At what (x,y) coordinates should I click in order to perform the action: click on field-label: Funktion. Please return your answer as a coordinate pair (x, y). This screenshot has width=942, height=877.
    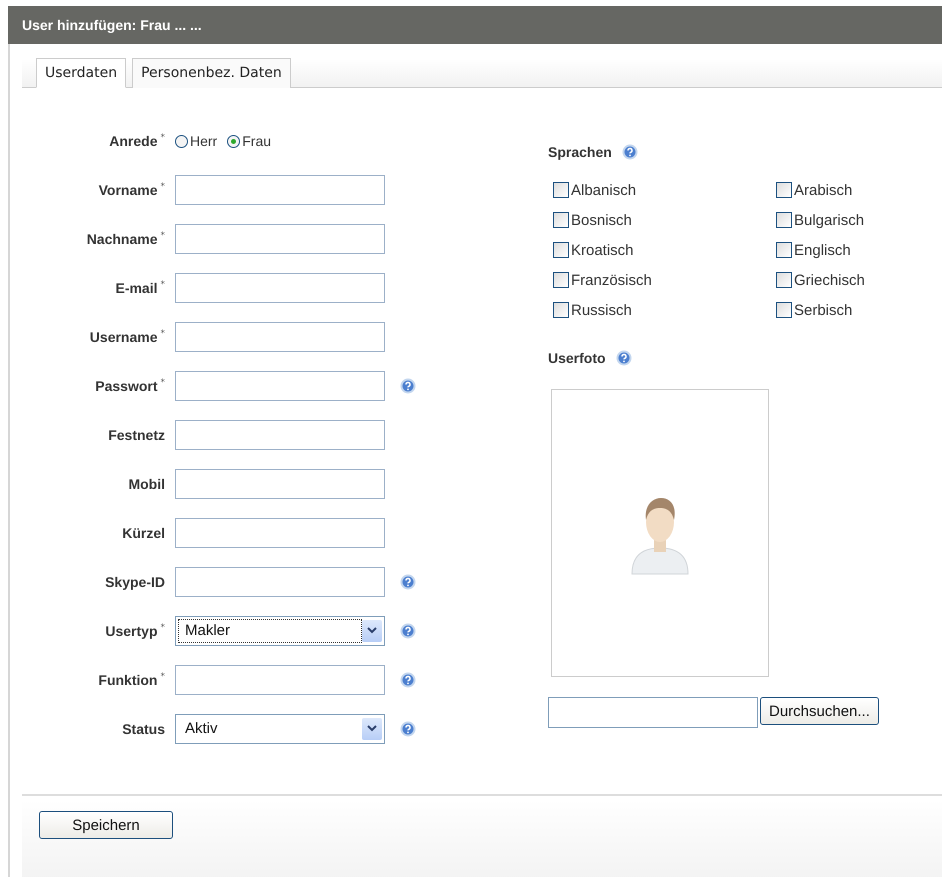
    Looking at the image, I should click on (128, 680).